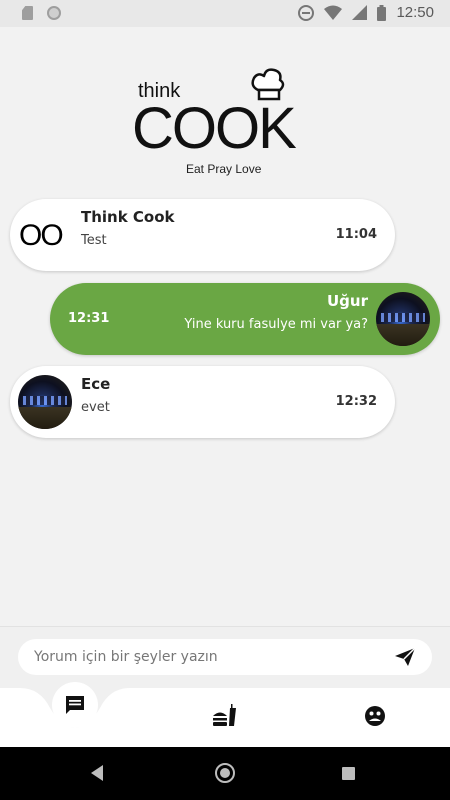  I want to click on message-text: Yine kuru fasulye mi var ya?, so click(276, 324).